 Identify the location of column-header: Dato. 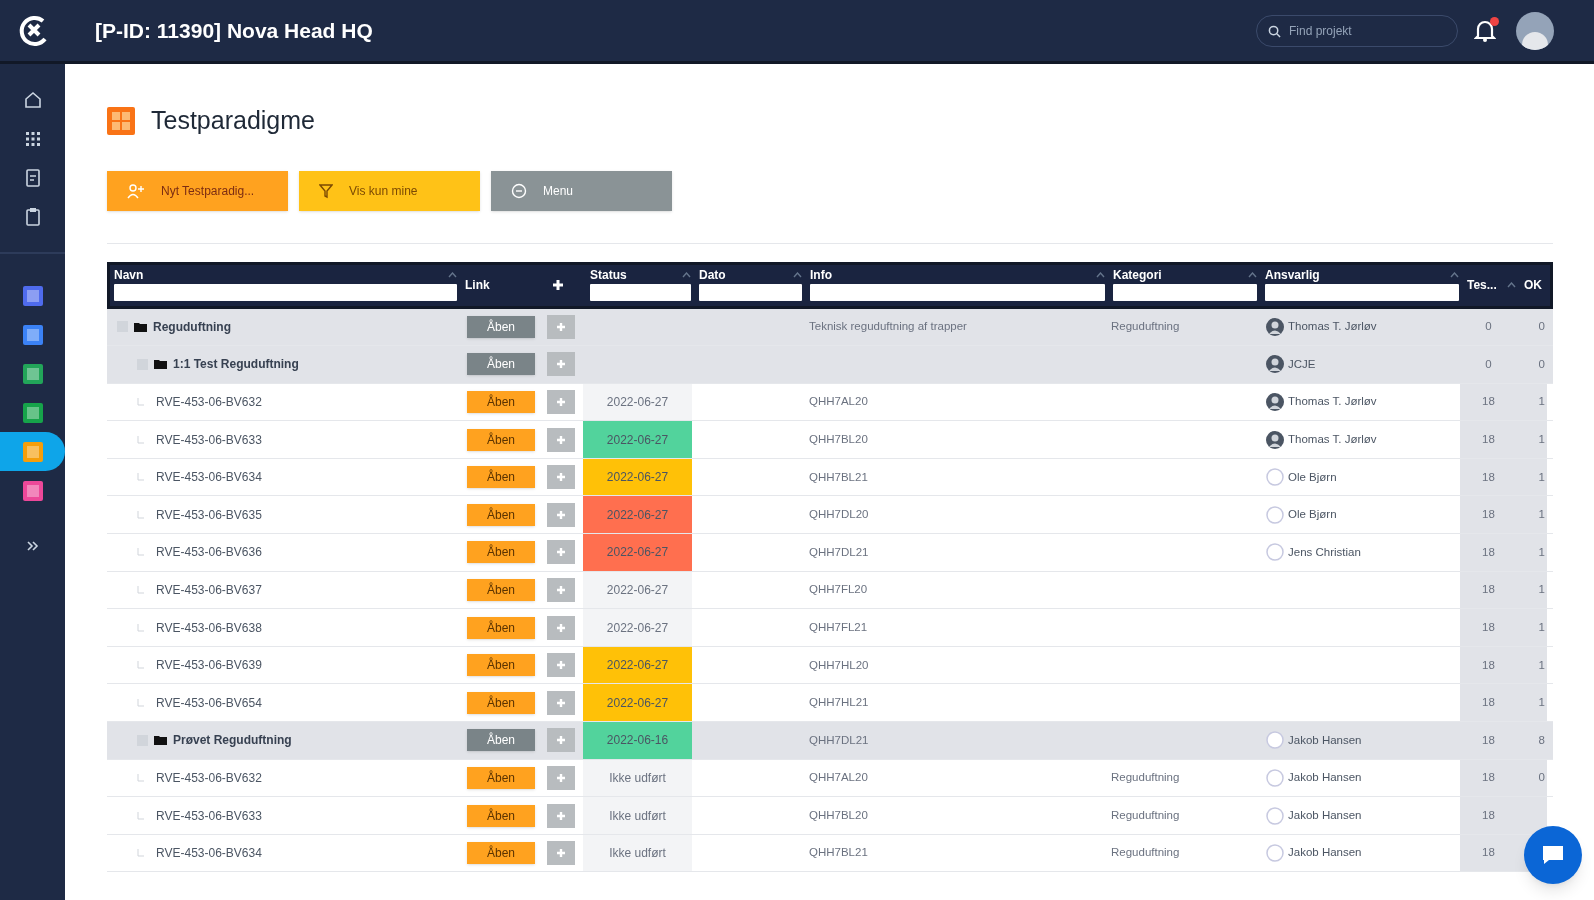
(712, 274).